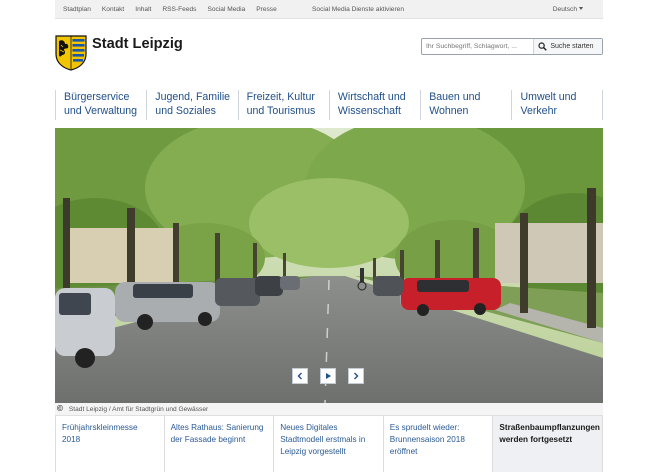 Image resolution: width=660 pixels, height=472 pixels. What do you see at coordinates (71, 439) in the screenshot?
I see `news-tab-text: 2018` at bounding box center [71, 439].